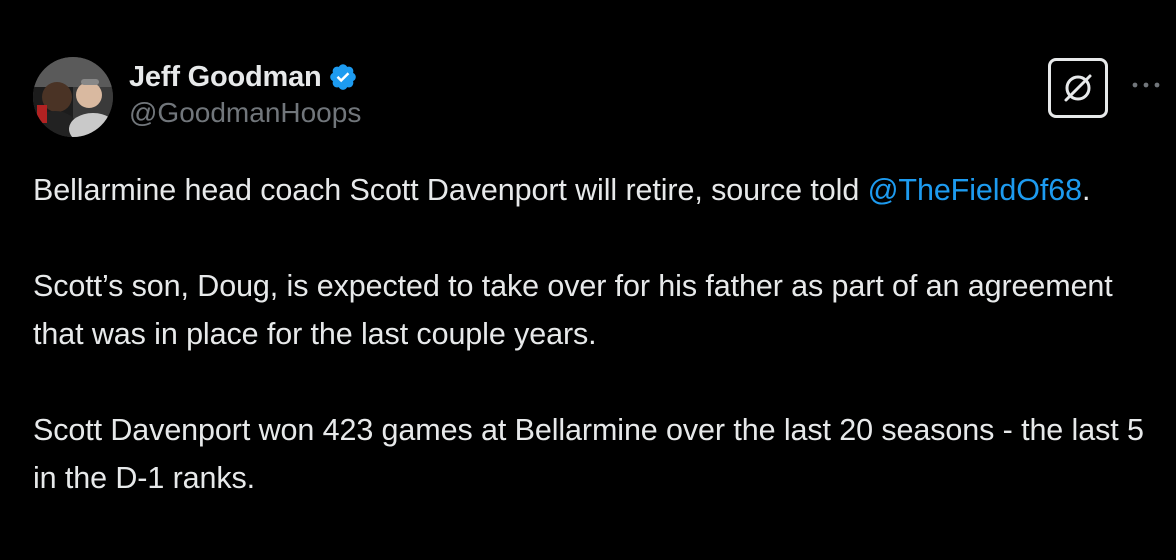 The width and height of the screenshot is (1176, 560). I want to click on name-row: Jeff Goodman, so click(245, 77).